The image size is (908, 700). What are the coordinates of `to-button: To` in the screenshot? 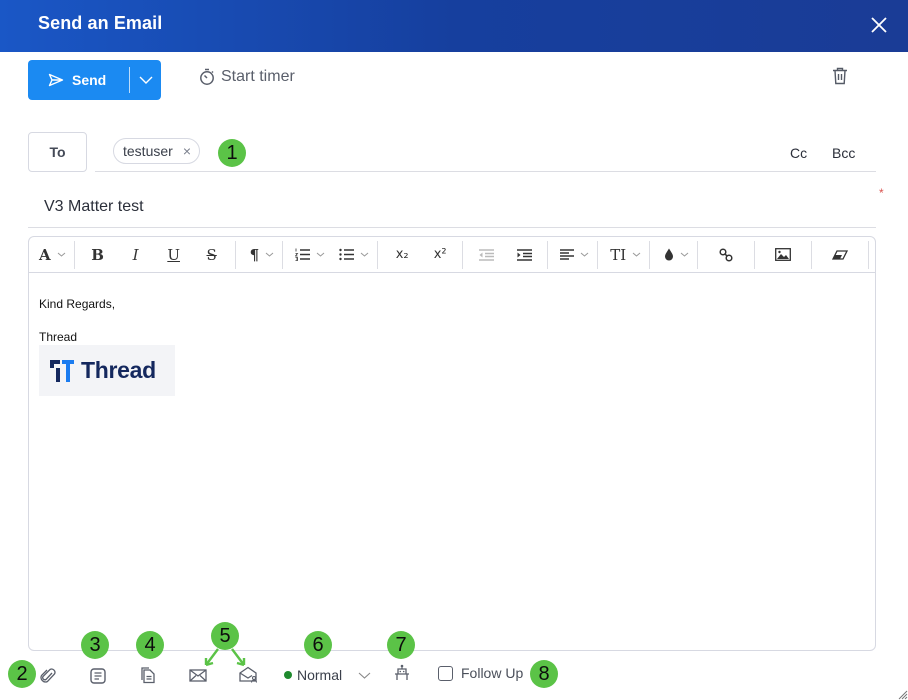 It's located at (57, 152).